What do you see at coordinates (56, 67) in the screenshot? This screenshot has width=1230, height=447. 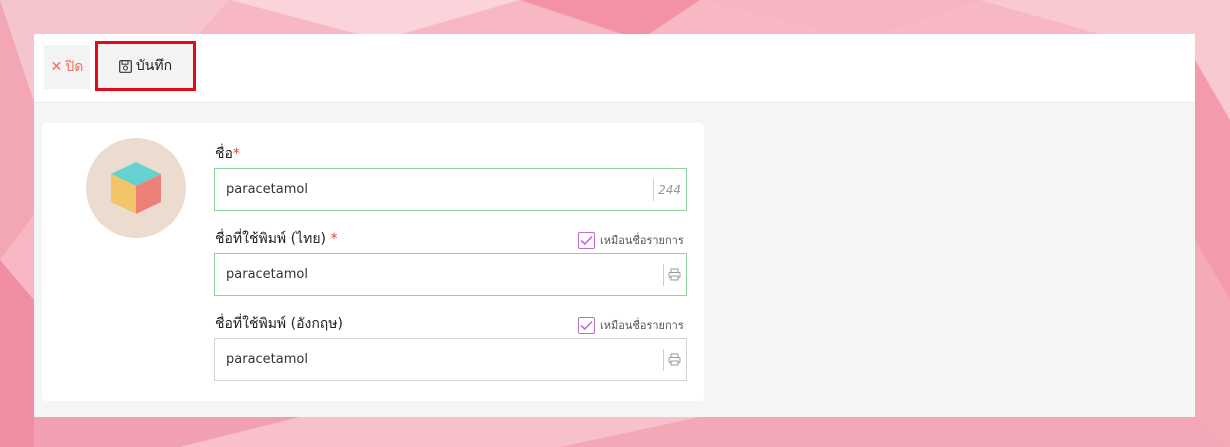 I see `close-icon: ✕` at bounding box center [56, 67].